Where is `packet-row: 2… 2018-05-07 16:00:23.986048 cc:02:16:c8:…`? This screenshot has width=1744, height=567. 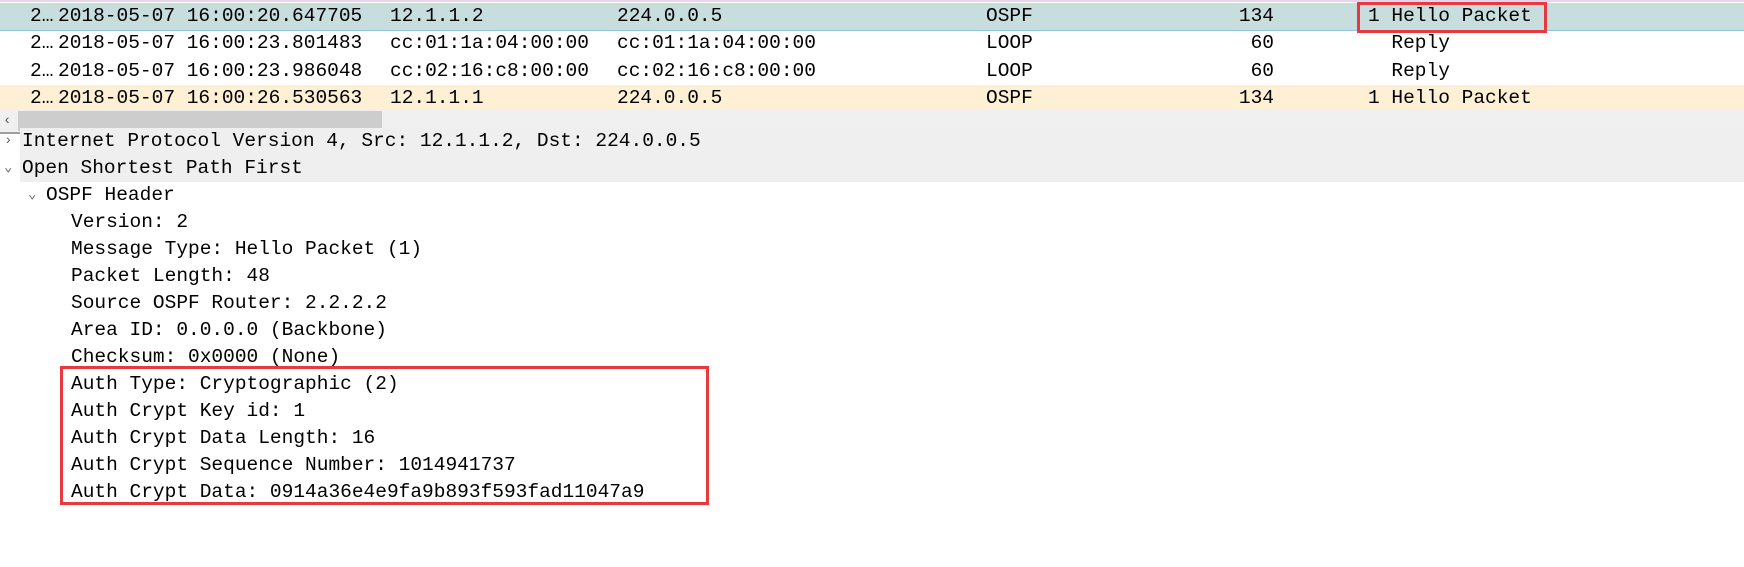
packet-row: 2… 2018-05-07 16:00:23.986048 cc:02:16:c8:… is located at coordinates (872, 71).